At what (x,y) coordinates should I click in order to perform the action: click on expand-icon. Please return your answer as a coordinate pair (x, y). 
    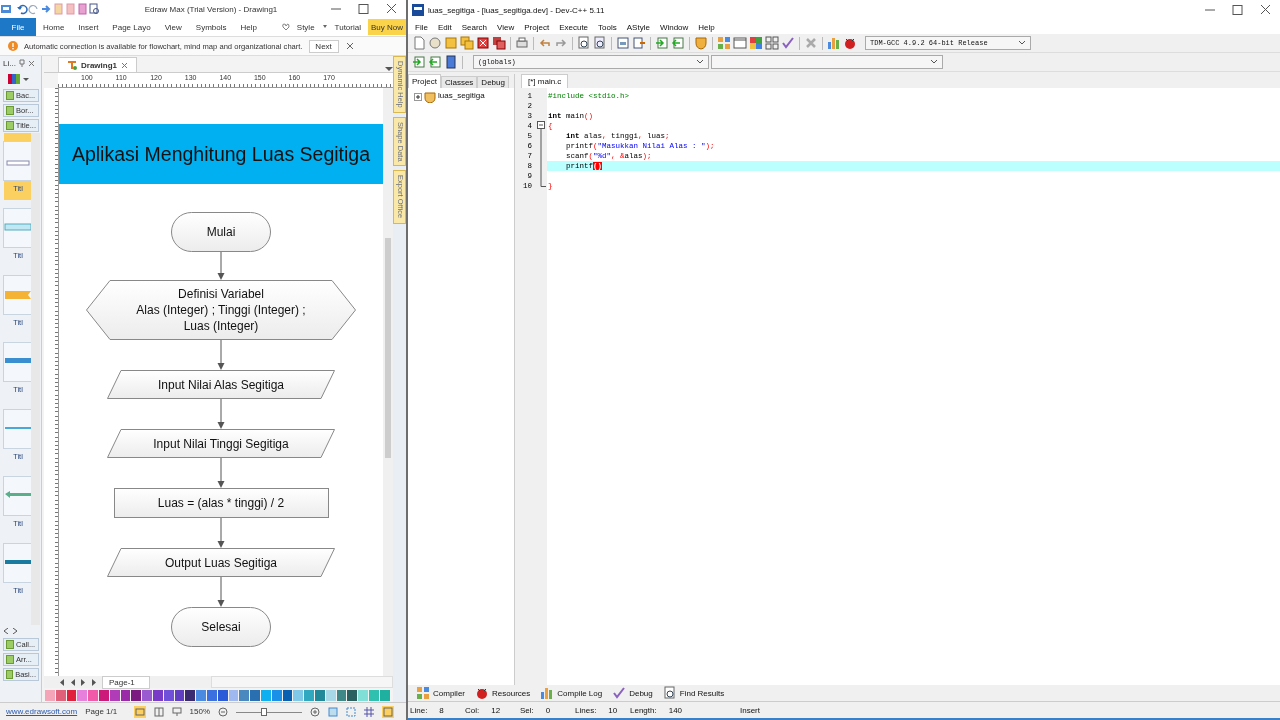
    Looking at the image, I should click on (418, 97).